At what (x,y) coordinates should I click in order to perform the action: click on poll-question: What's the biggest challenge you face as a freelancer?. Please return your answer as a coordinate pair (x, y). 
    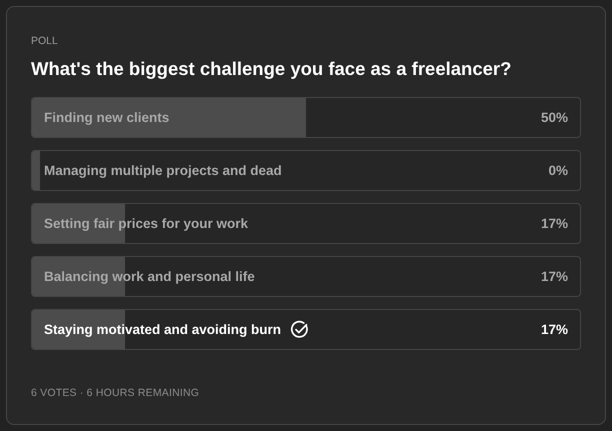
    Looking at the image, I should click on (271, 69).